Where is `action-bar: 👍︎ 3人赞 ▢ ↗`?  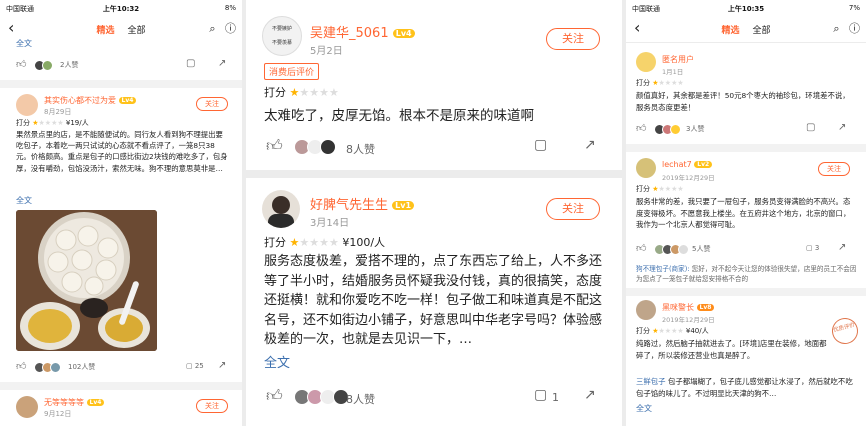
action-bar: 👍︎ 3人赞 ▢ ↗ is located at coordinates (746, 130).